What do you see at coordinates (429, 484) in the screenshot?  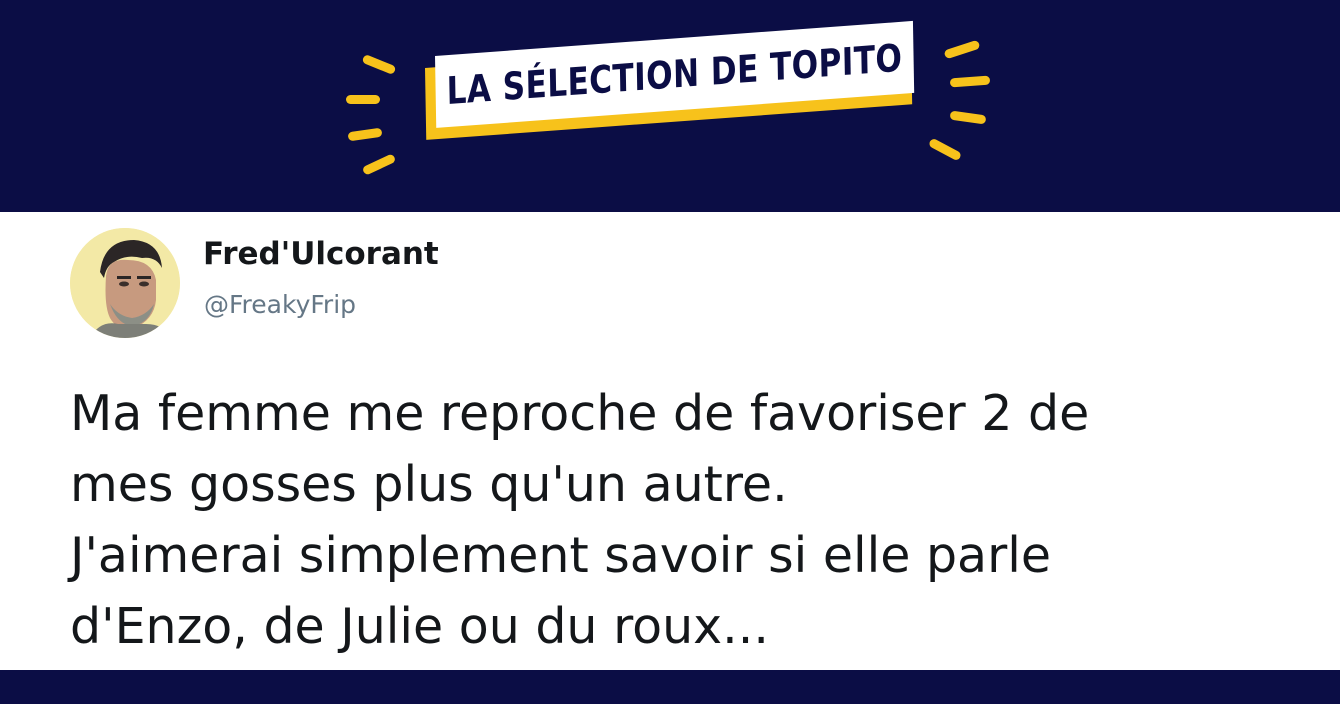 I see `tweet-line: mes gosses plus qu'un autre.` at bounding box center [429, 484].